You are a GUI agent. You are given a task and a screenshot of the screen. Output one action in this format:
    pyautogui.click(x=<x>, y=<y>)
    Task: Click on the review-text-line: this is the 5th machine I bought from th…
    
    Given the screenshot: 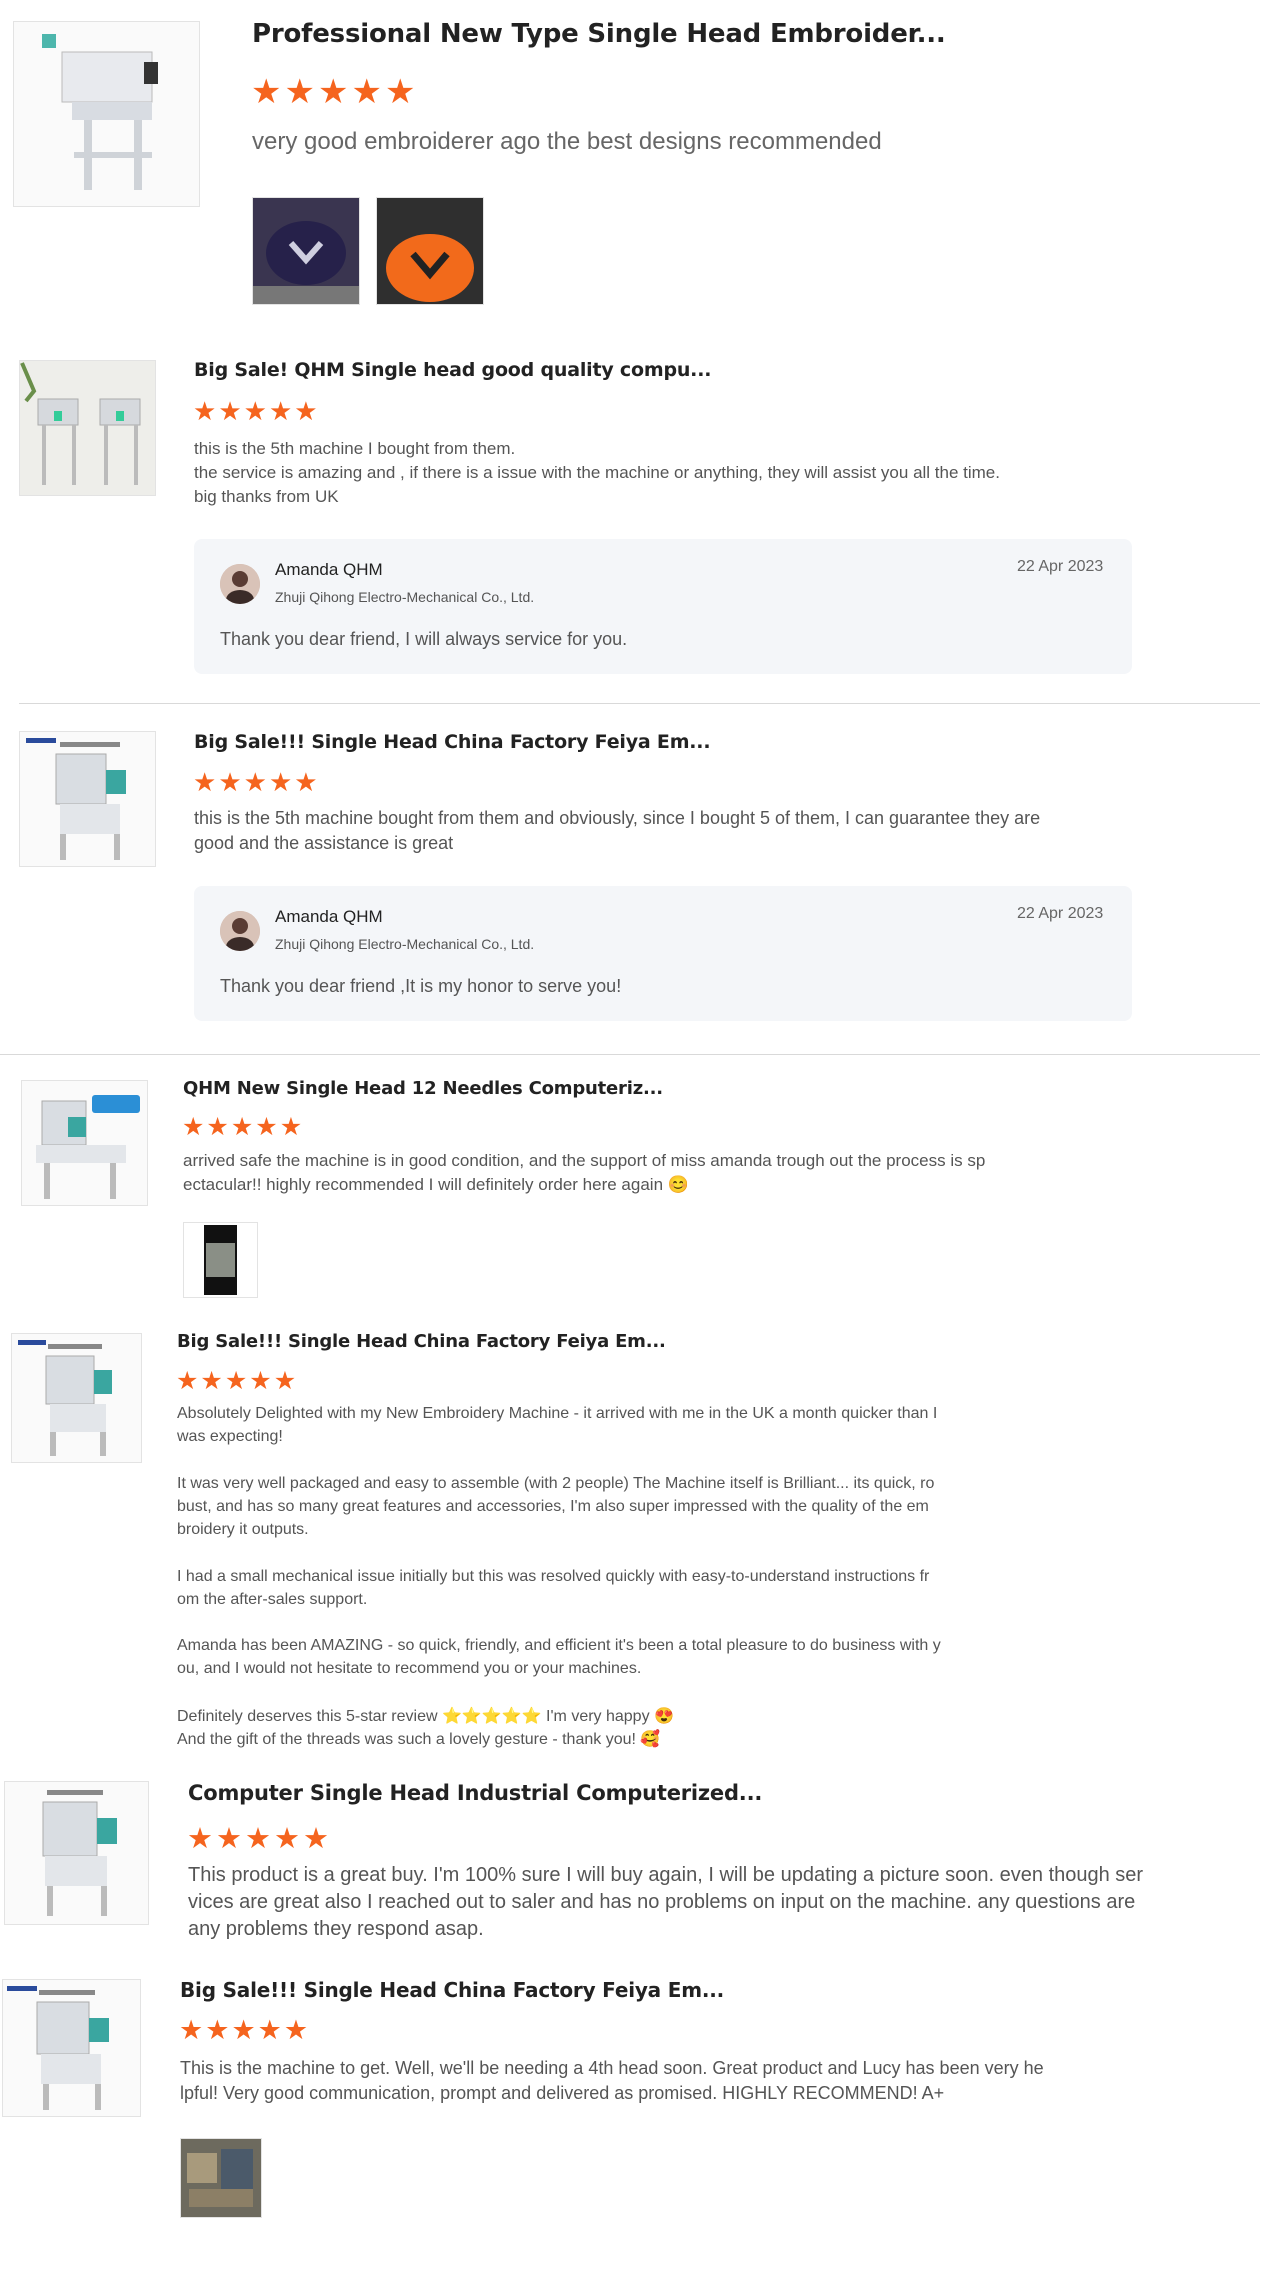 What is the action you would take?
    pyautogui.click(x=355, y=448)
    